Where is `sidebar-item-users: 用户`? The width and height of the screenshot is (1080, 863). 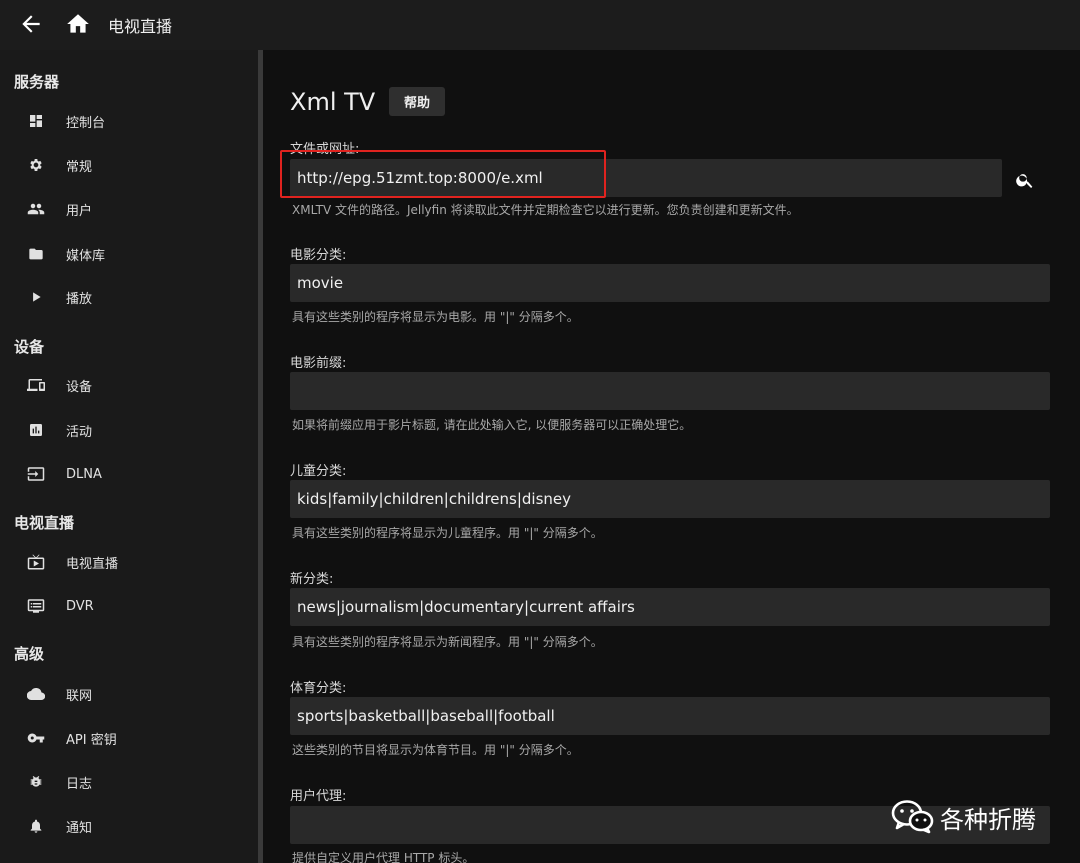
sidebar-item-users: 用户 is located at coordinates (129, 209).